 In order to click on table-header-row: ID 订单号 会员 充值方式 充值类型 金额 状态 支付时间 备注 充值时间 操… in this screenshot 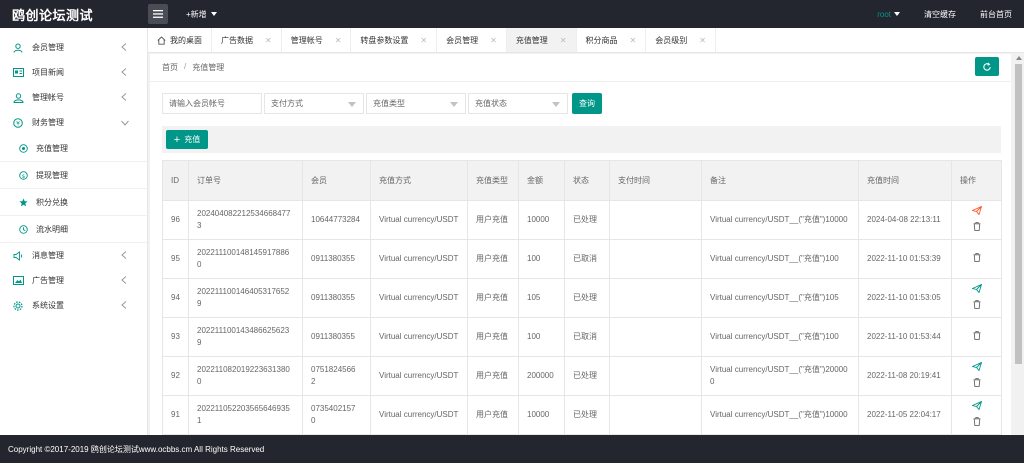, I will do `click(582, 180)`.